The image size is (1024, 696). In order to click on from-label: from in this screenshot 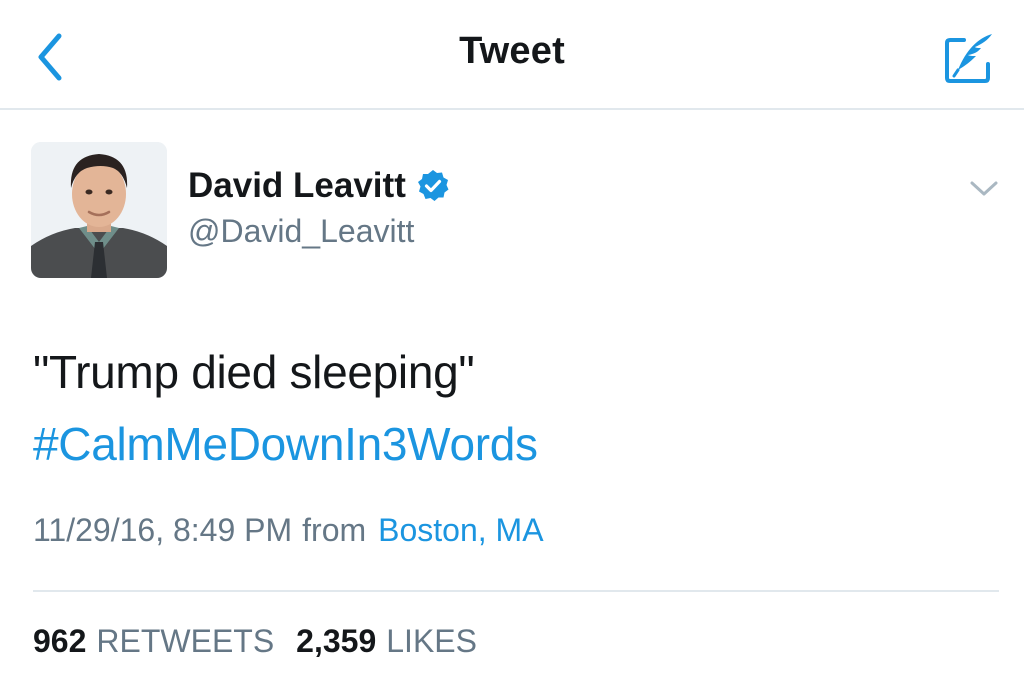, I will do `click(334, 530)`.